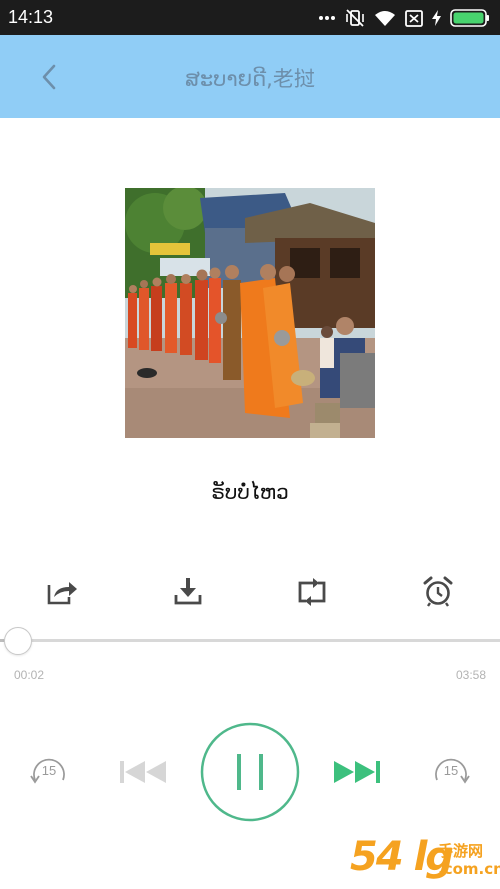 This screenshot has width=500, height=889. Describe the element at coordinates (414, 18) in the screenshot. I see `sim-off-icon` at that location.